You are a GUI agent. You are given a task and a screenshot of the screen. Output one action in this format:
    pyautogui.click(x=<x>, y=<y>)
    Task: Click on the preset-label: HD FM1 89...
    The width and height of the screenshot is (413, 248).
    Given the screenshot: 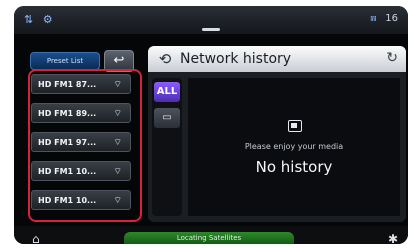 What is the action you would take?
    pyautogui.click(x=67, y=113)
    